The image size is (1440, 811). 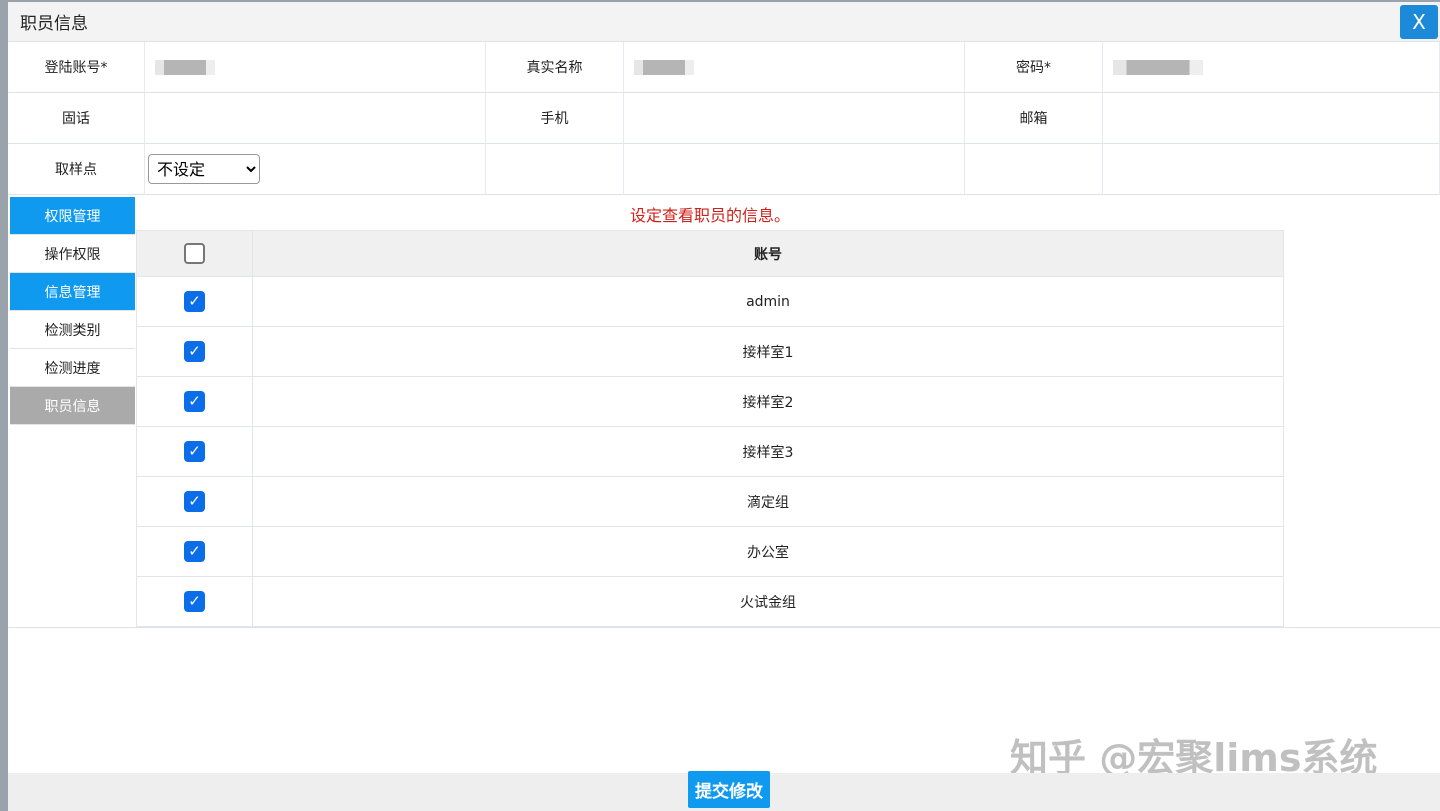 I want to click on realname-label: 真实名称, so click(x=555, y=67).